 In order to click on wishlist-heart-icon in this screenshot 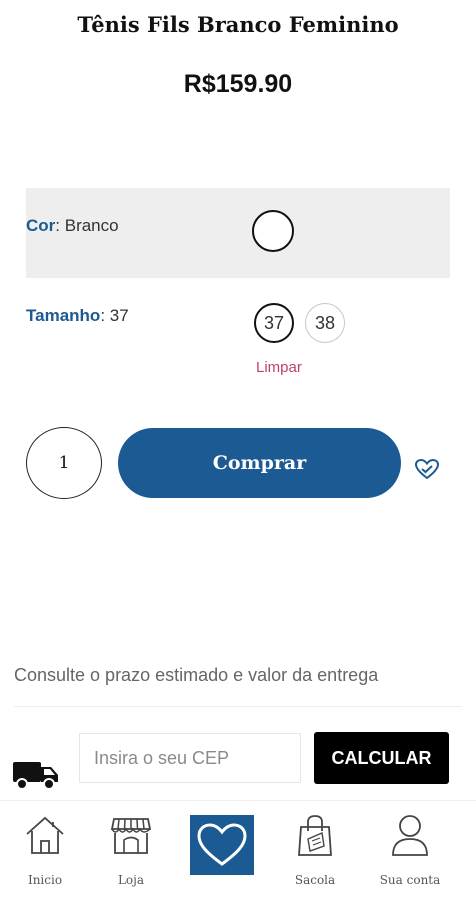, I will do `click(427, 469)`.